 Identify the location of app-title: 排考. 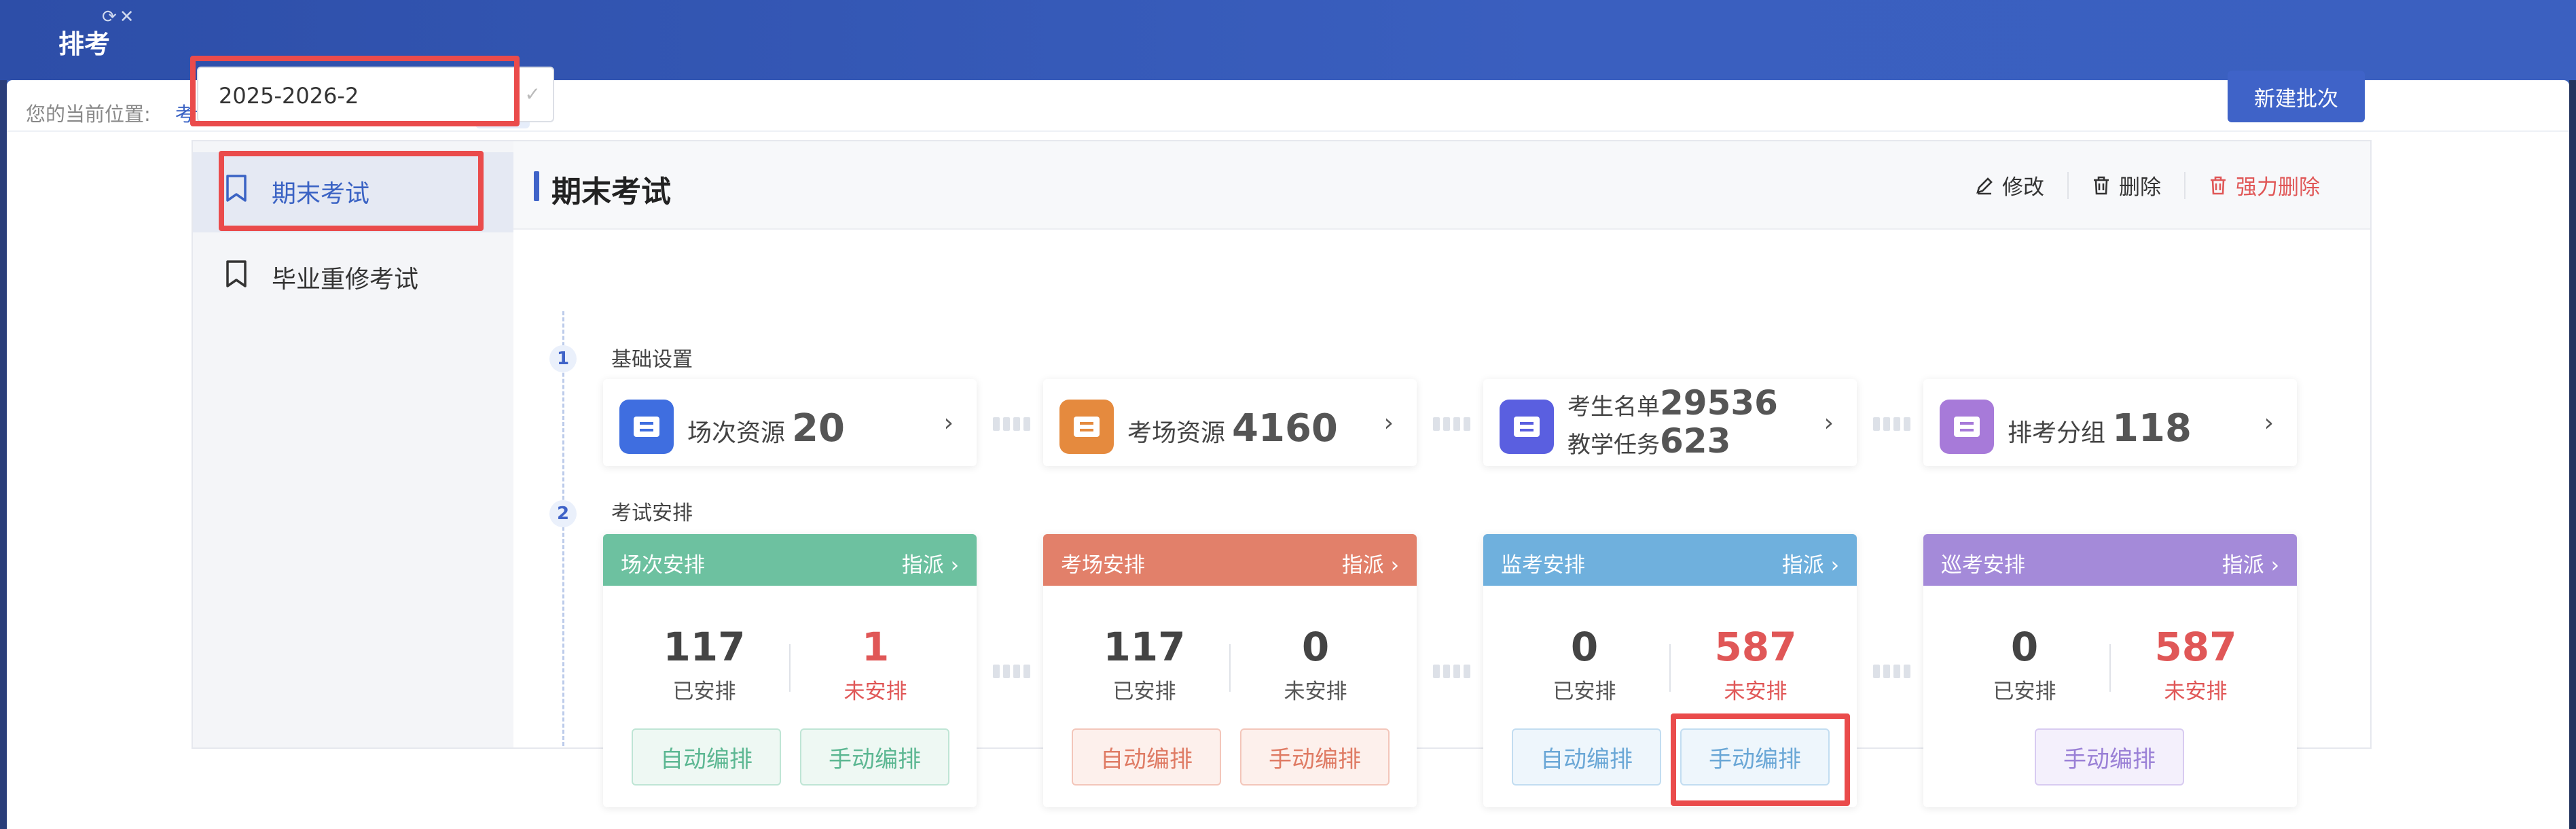
(84, 44).